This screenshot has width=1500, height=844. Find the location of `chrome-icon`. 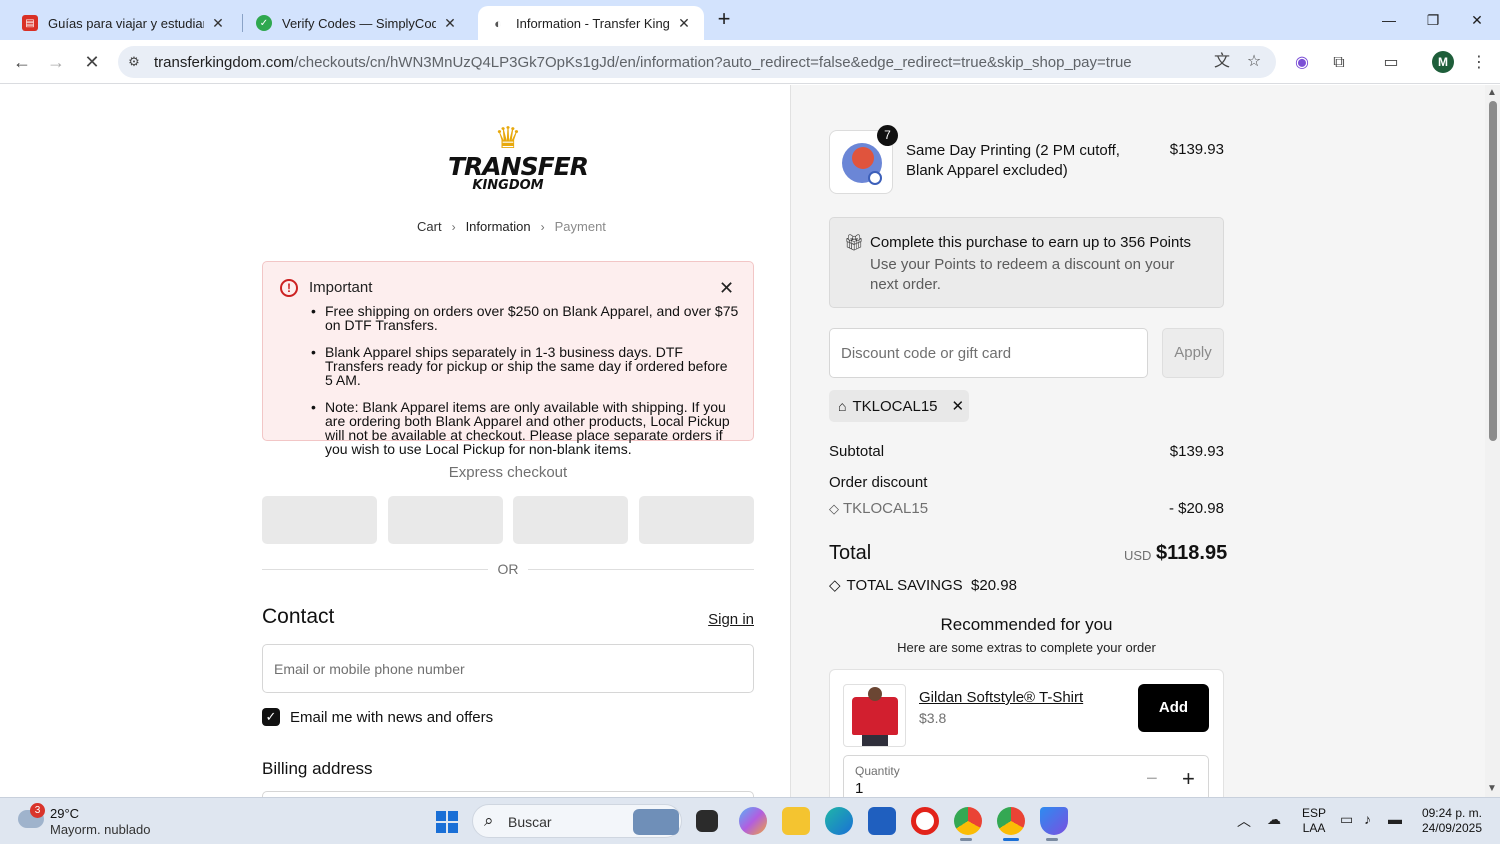

chrome-icon is located at coordinates (968, 821).